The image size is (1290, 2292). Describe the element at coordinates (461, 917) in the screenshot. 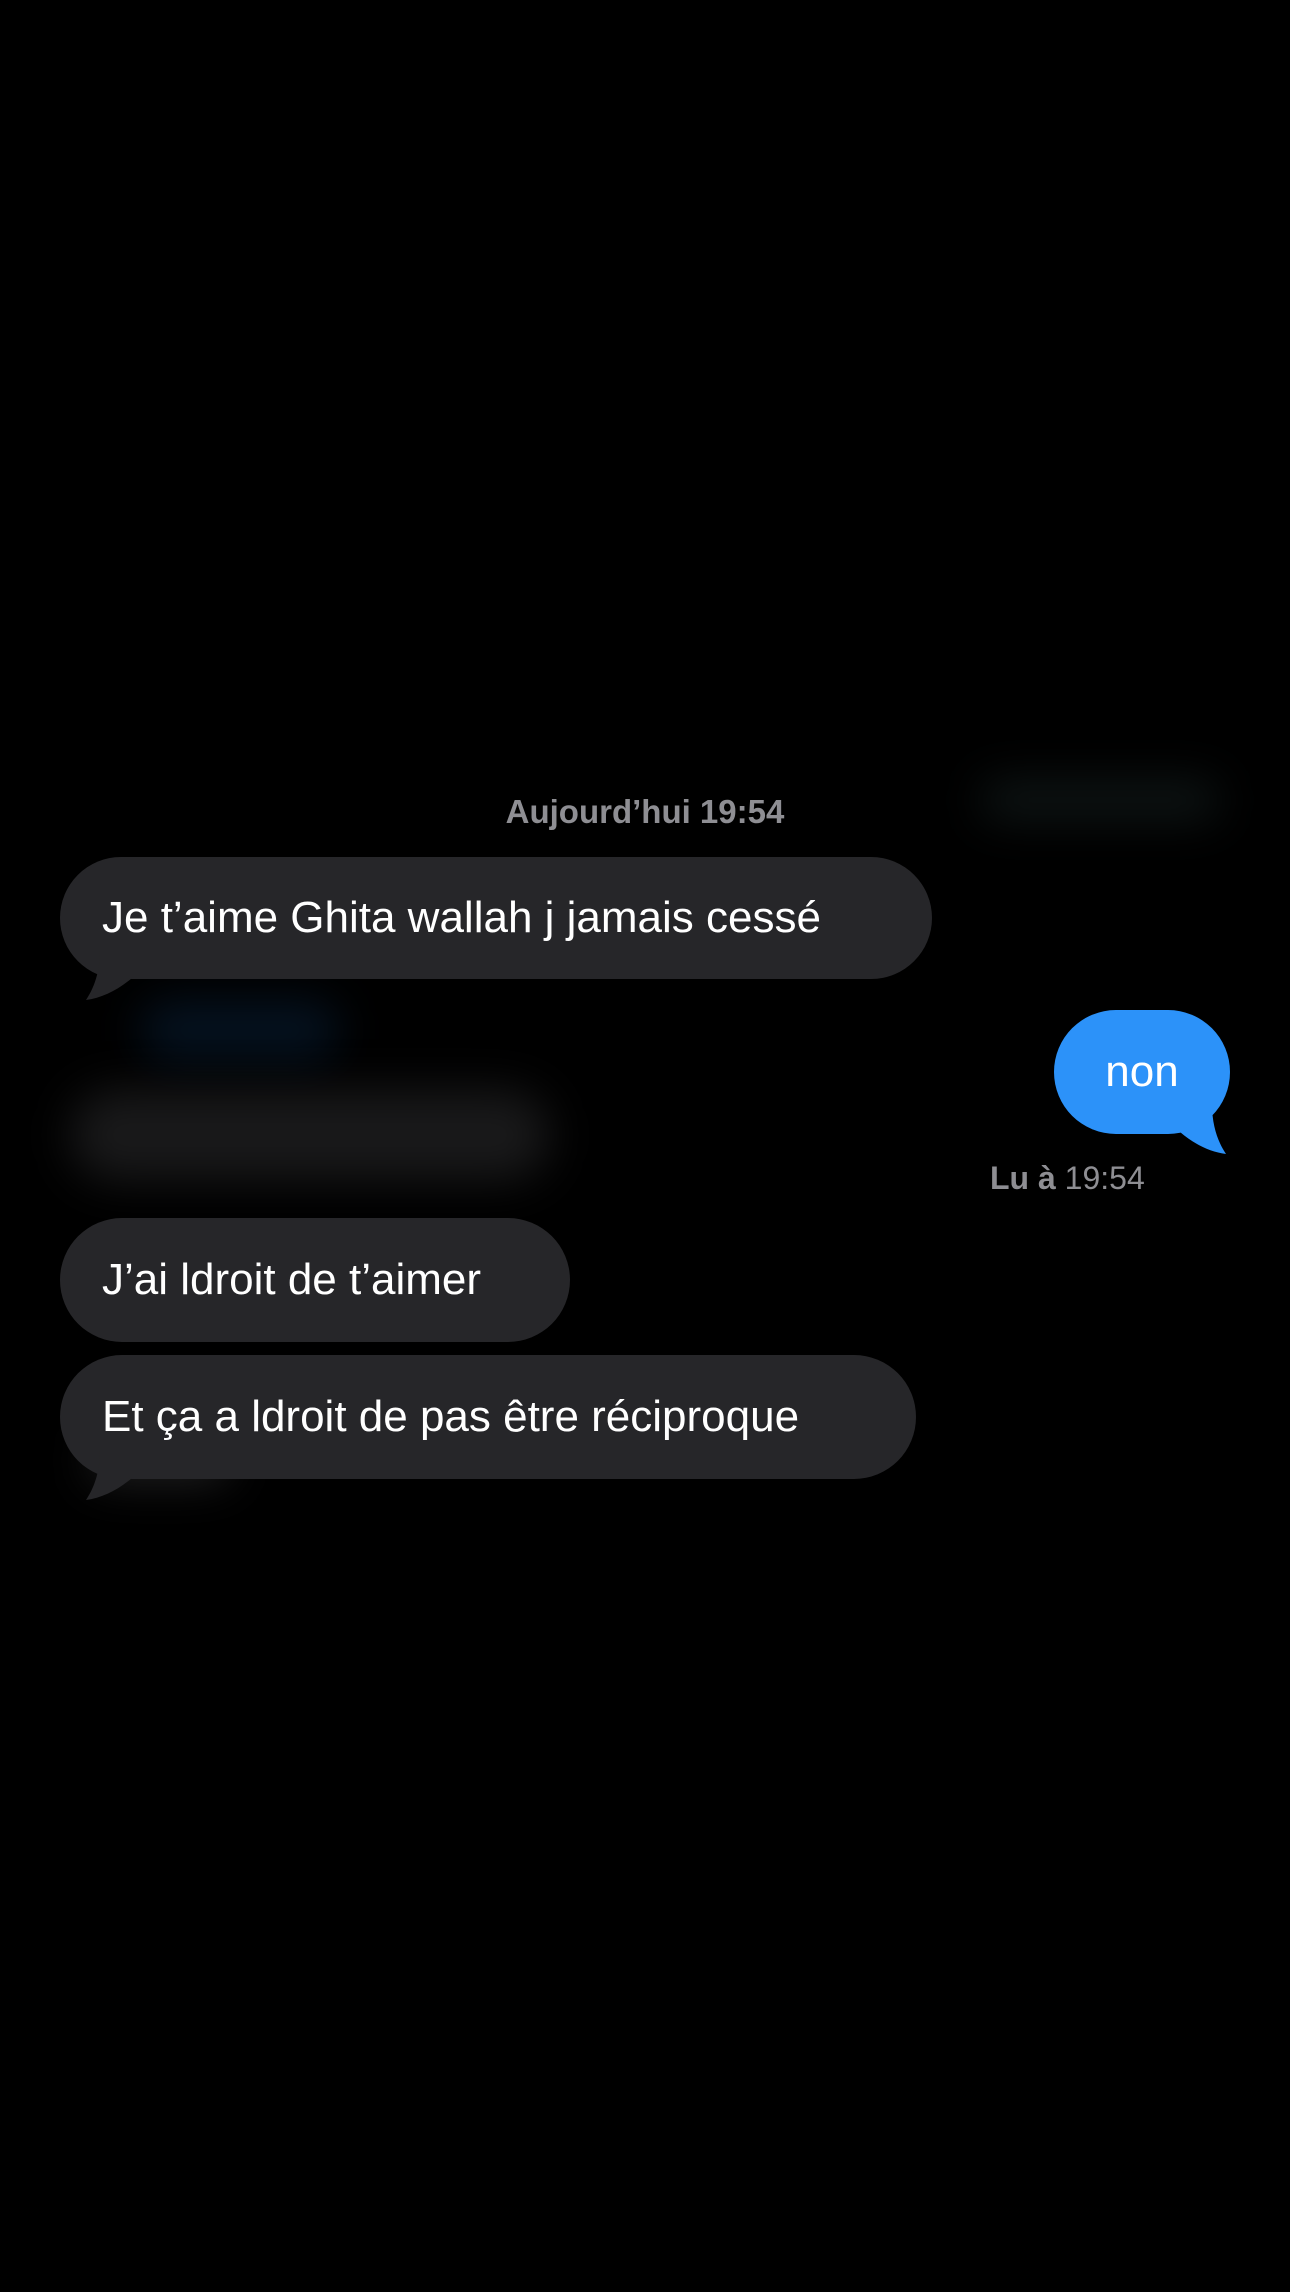

I see `message-text: Je t’aime Ghita wallah j jamais cessé` at that location.